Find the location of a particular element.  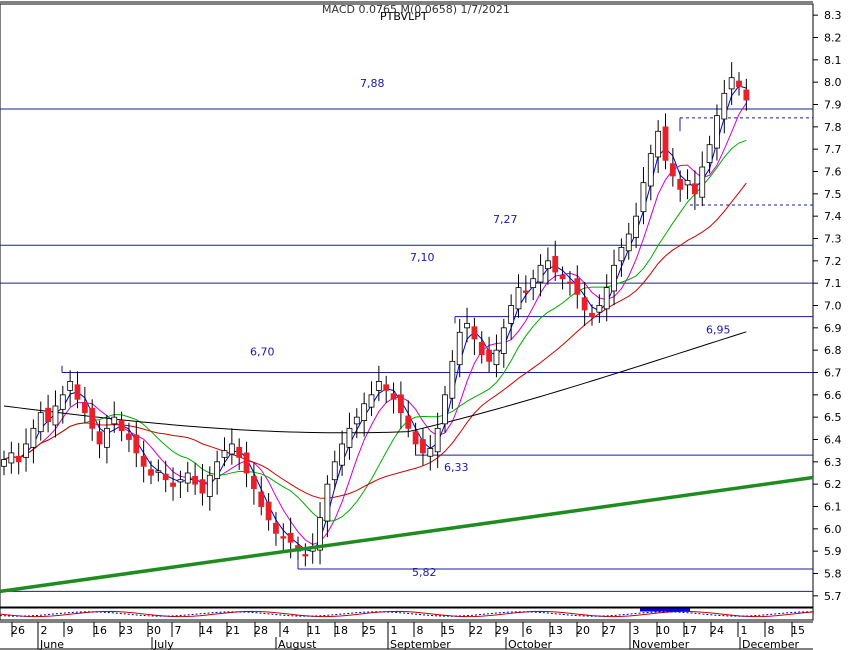

y-tick-label: 7.7 is located at coordinates (833, 149).